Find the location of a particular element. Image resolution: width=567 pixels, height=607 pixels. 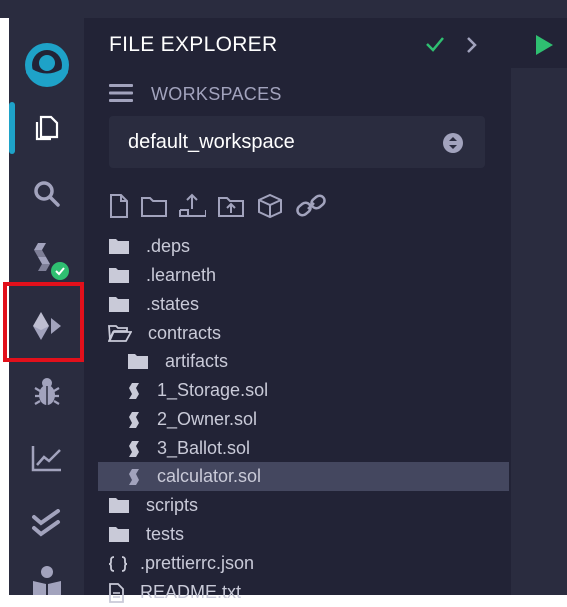

workspace-select-value: default_workspace is located at coordinates (211, 142).